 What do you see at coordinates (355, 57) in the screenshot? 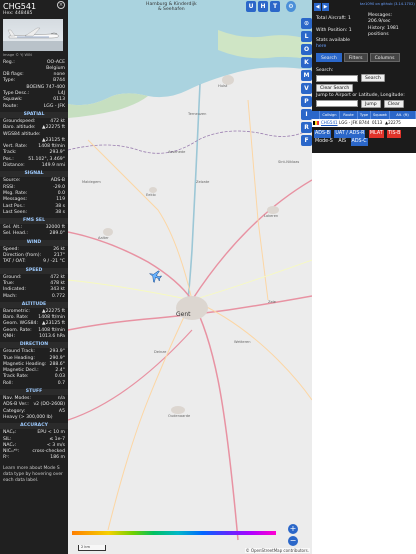
I see `tab-filters: Filters` at bounding box center [355, 57].